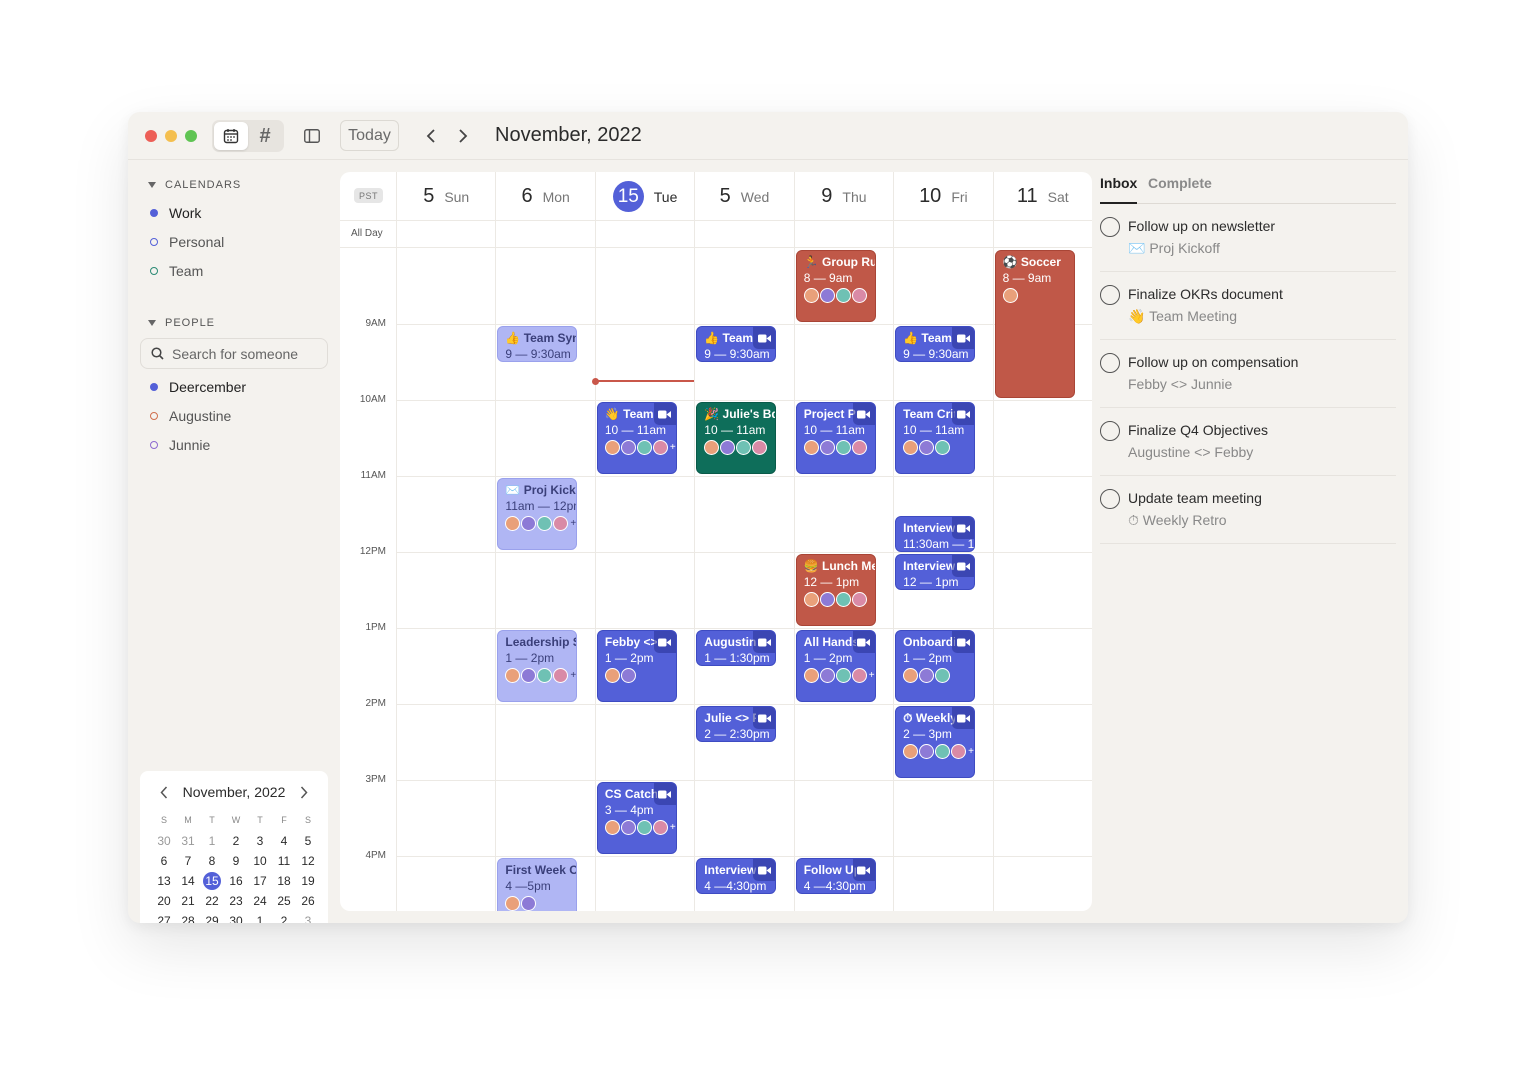 This screenshot has width=1536, height=1067. I want to click on tab-complete: Complete, so click(1180, 189).